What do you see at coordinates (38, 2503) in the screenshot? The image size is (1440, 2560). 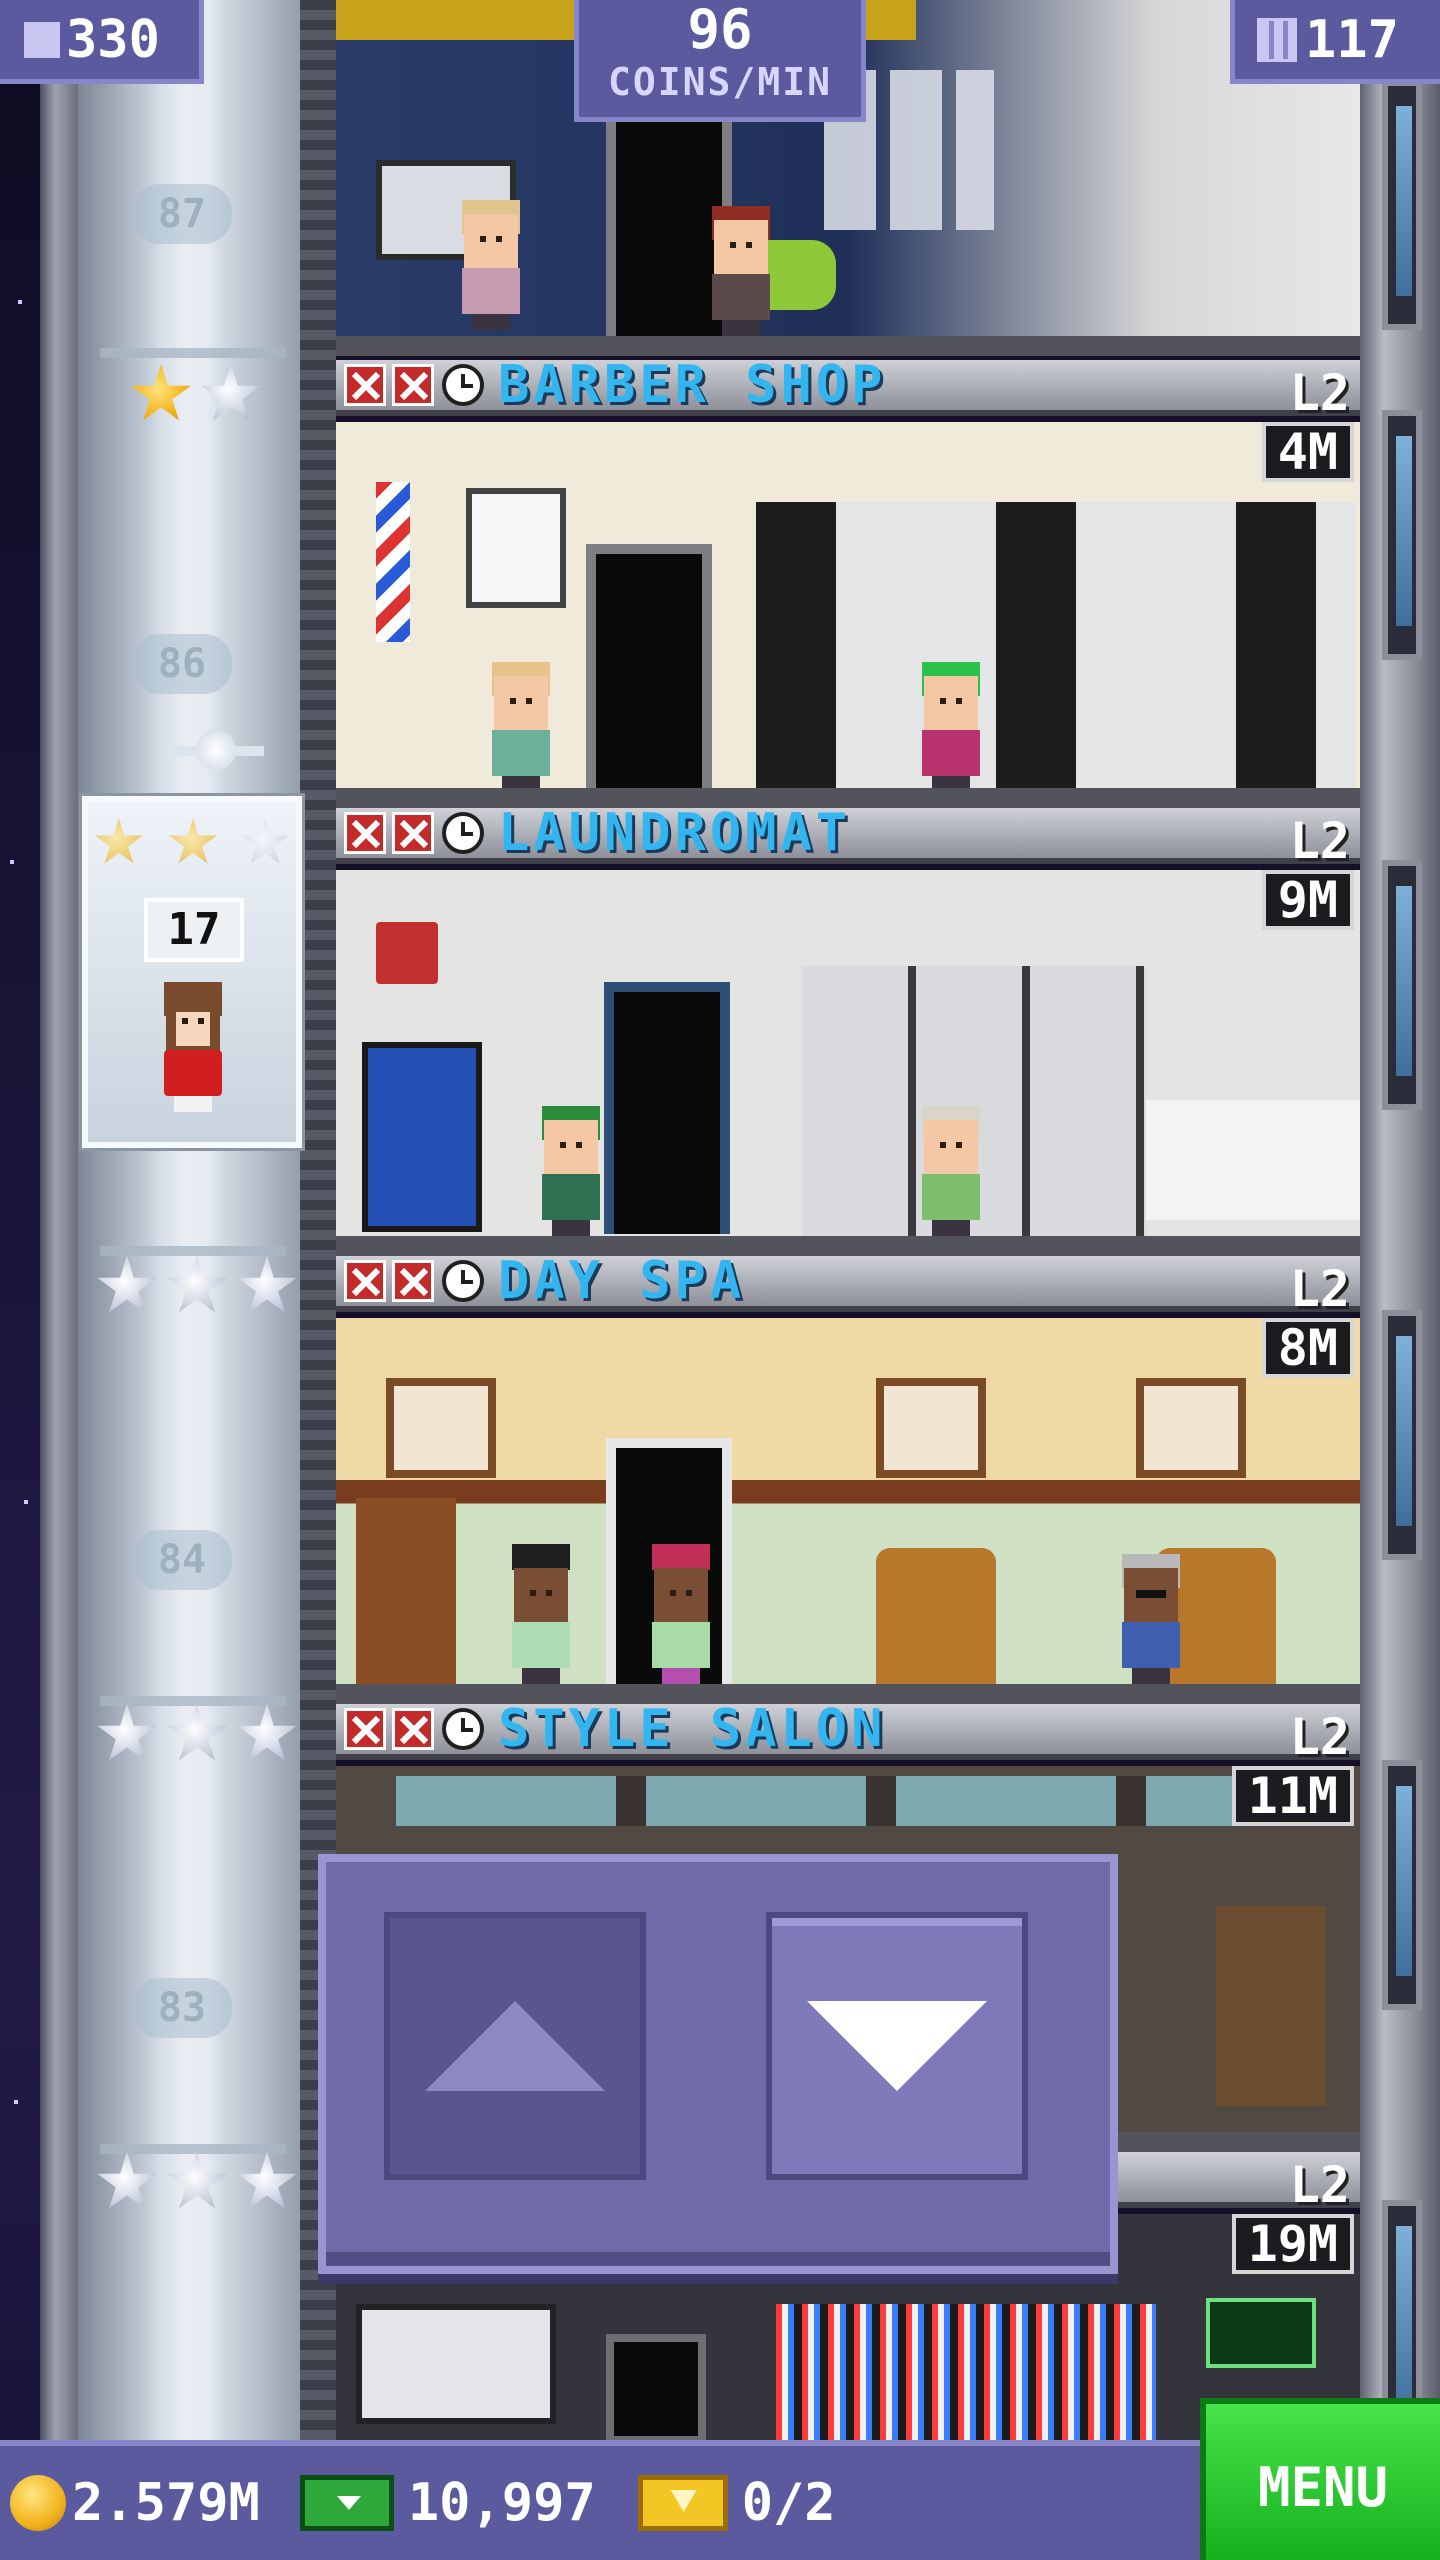 I see `coin-icon` at bounding box center [38, 2503].